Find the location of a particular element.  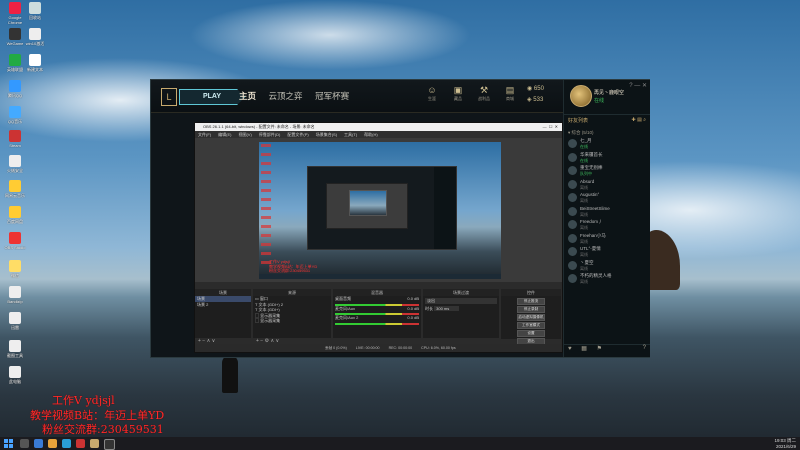

friend-item: BeiStreetSlime 离线 is located at coordinates (607, 212).